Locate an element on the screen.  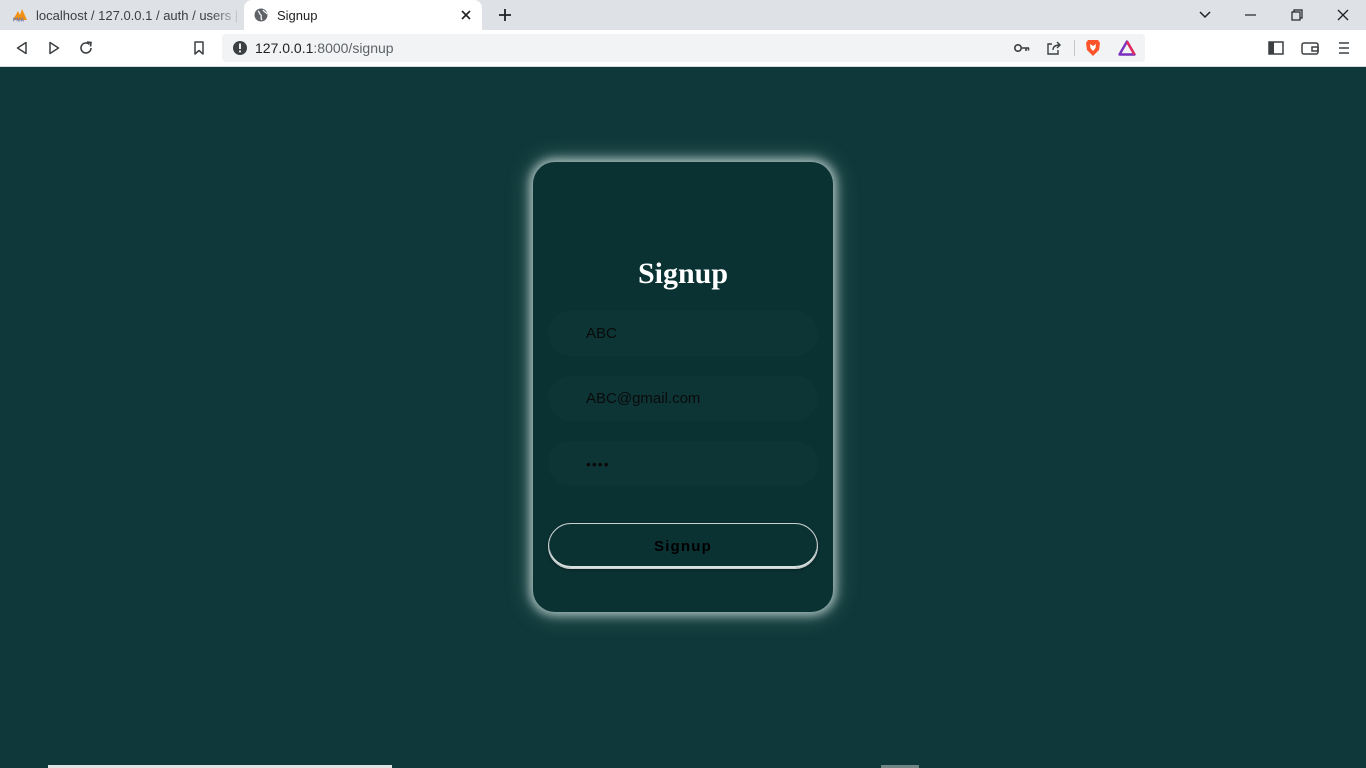
key-icon is located at coordinates (1022, 48).